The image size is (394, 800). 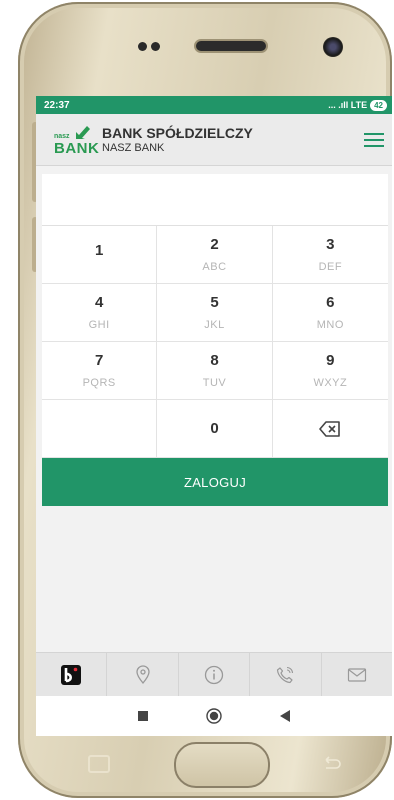 I want to click on backspace-icon, so click(x=330, y=428).